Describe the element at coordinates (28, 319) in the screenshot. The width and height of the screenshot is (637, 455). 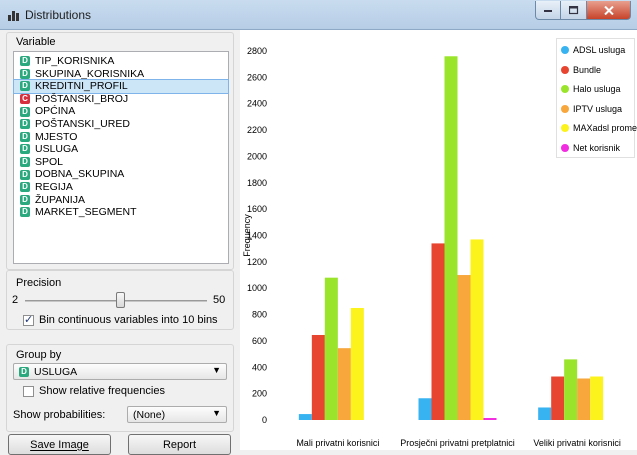
I see `bin-checkbox` at that location.